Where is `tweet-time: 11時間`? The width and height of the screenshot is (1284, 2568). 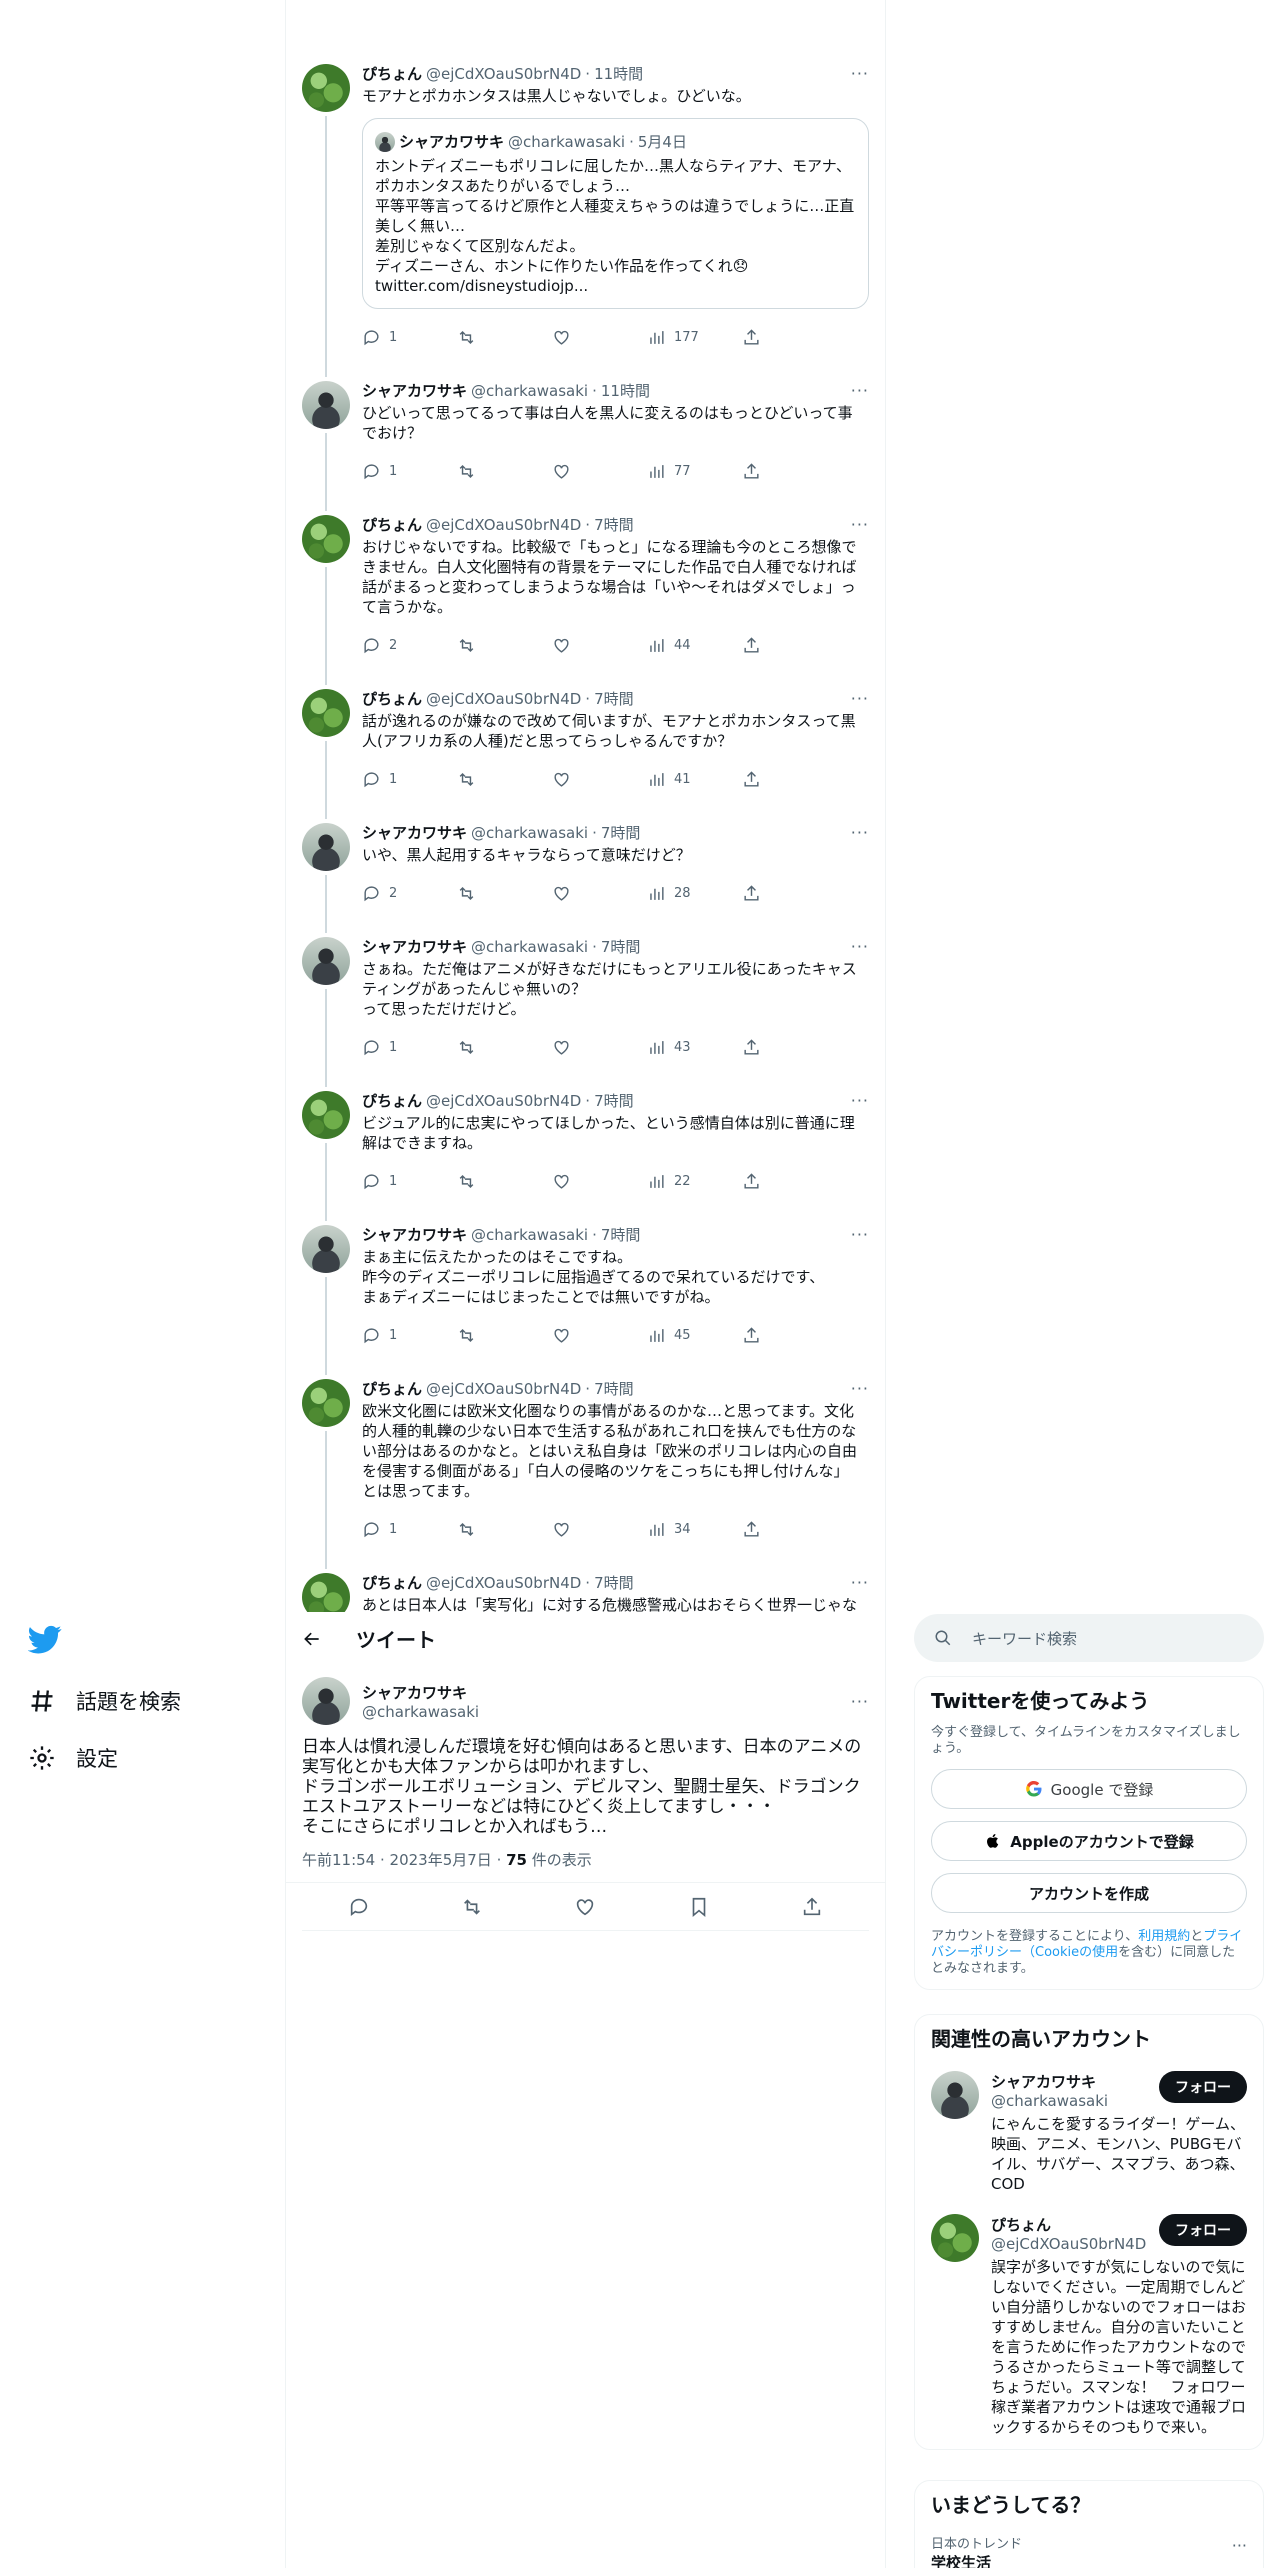
tweet-time: 11時間 is located at coordinates (618, 74).